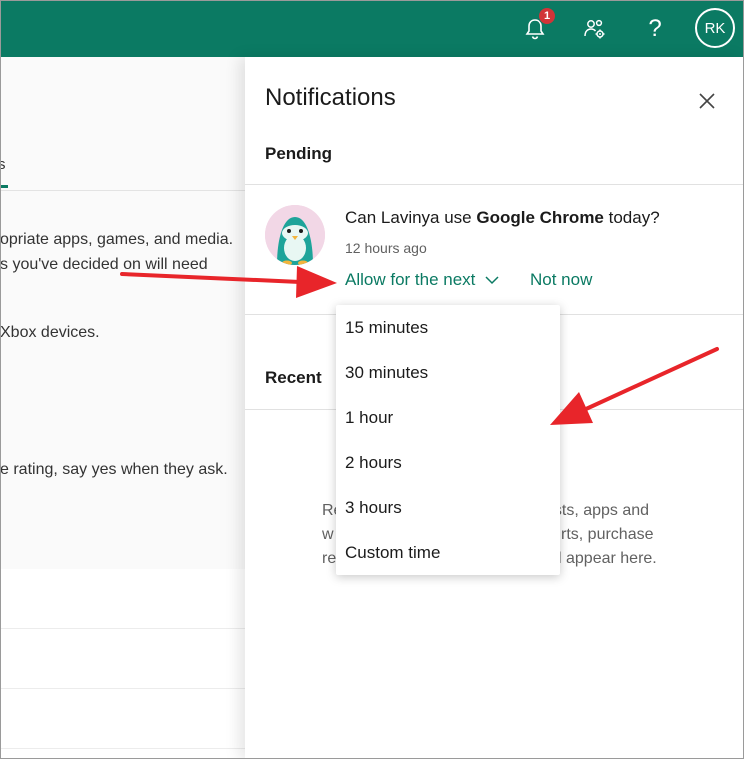  What do you see at coordinates (561, 280) in the screenshot?
I see `not-now-button: Not now` at bounding box center [561, 280].